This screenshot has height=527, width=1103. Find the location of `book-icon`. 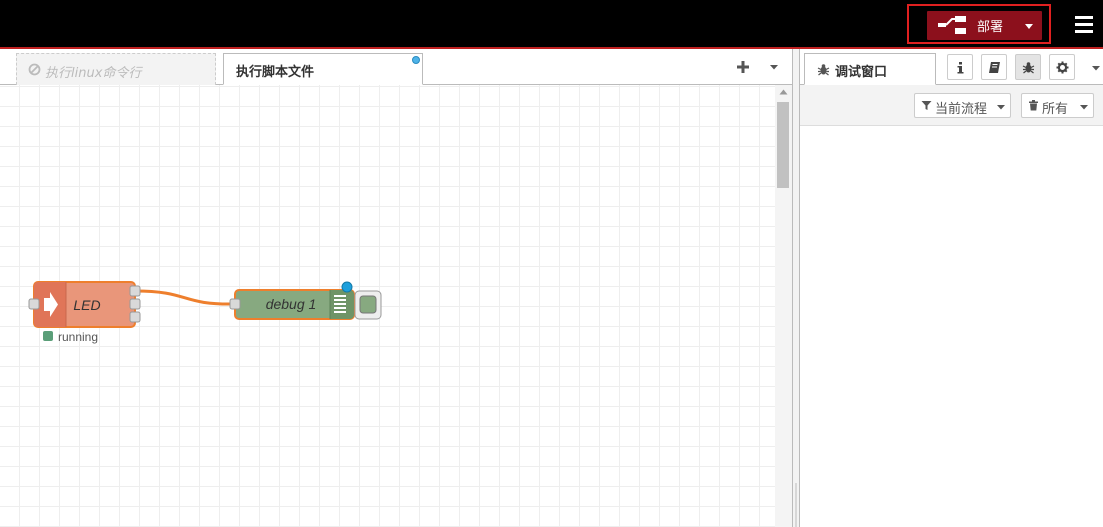

book-icon is located at coordinates (994, 67).